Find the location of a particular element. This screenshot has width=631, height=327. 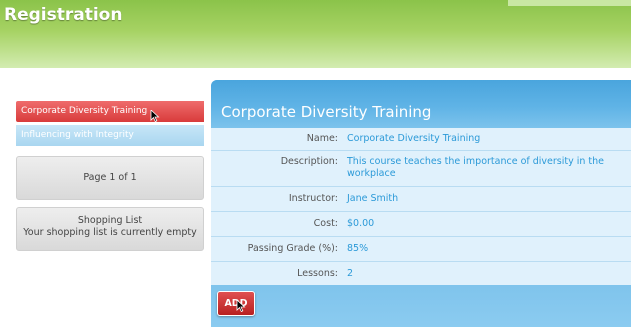

course-item-corporate-diversity: Corporate Diversity Training is located at coordinates (110, 111).